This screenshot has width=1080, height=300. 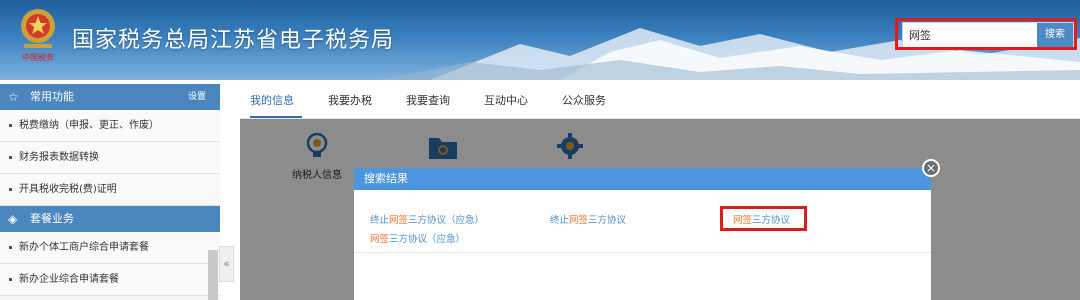 I want to click on tab-interaction: 互动中心, so click(x=506, y=102).